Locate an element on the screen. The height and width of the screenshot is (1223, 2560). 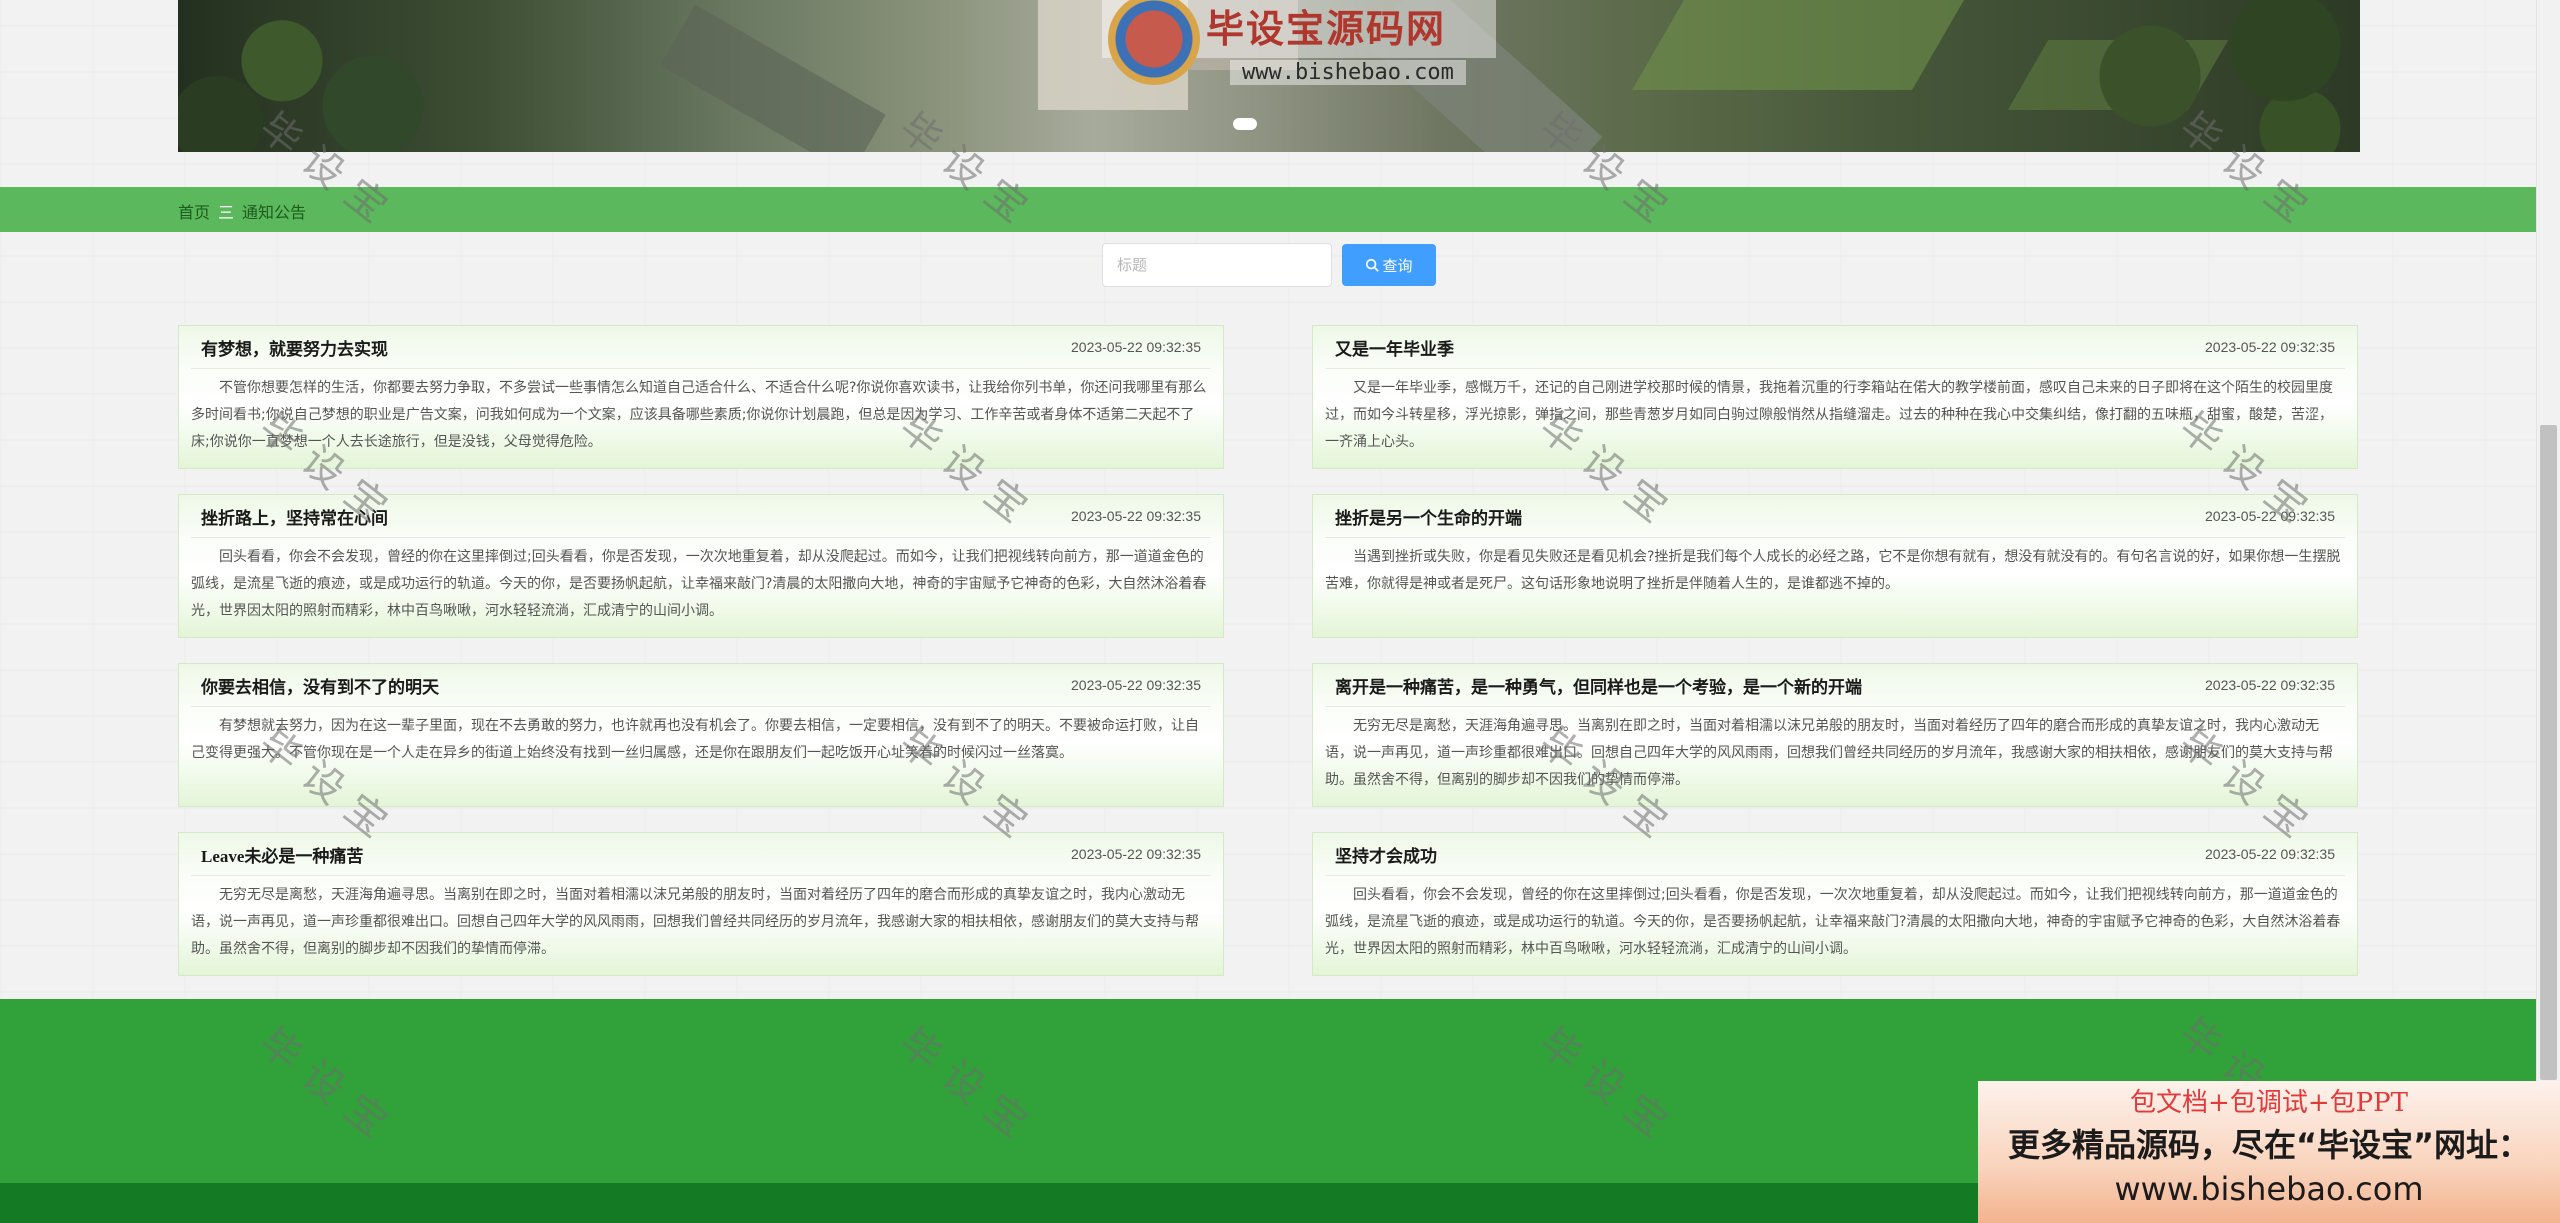
notice-card-header: 又是一年毕业季 2023-05-22 09:32:35 is located at coordinates (1835, 347).